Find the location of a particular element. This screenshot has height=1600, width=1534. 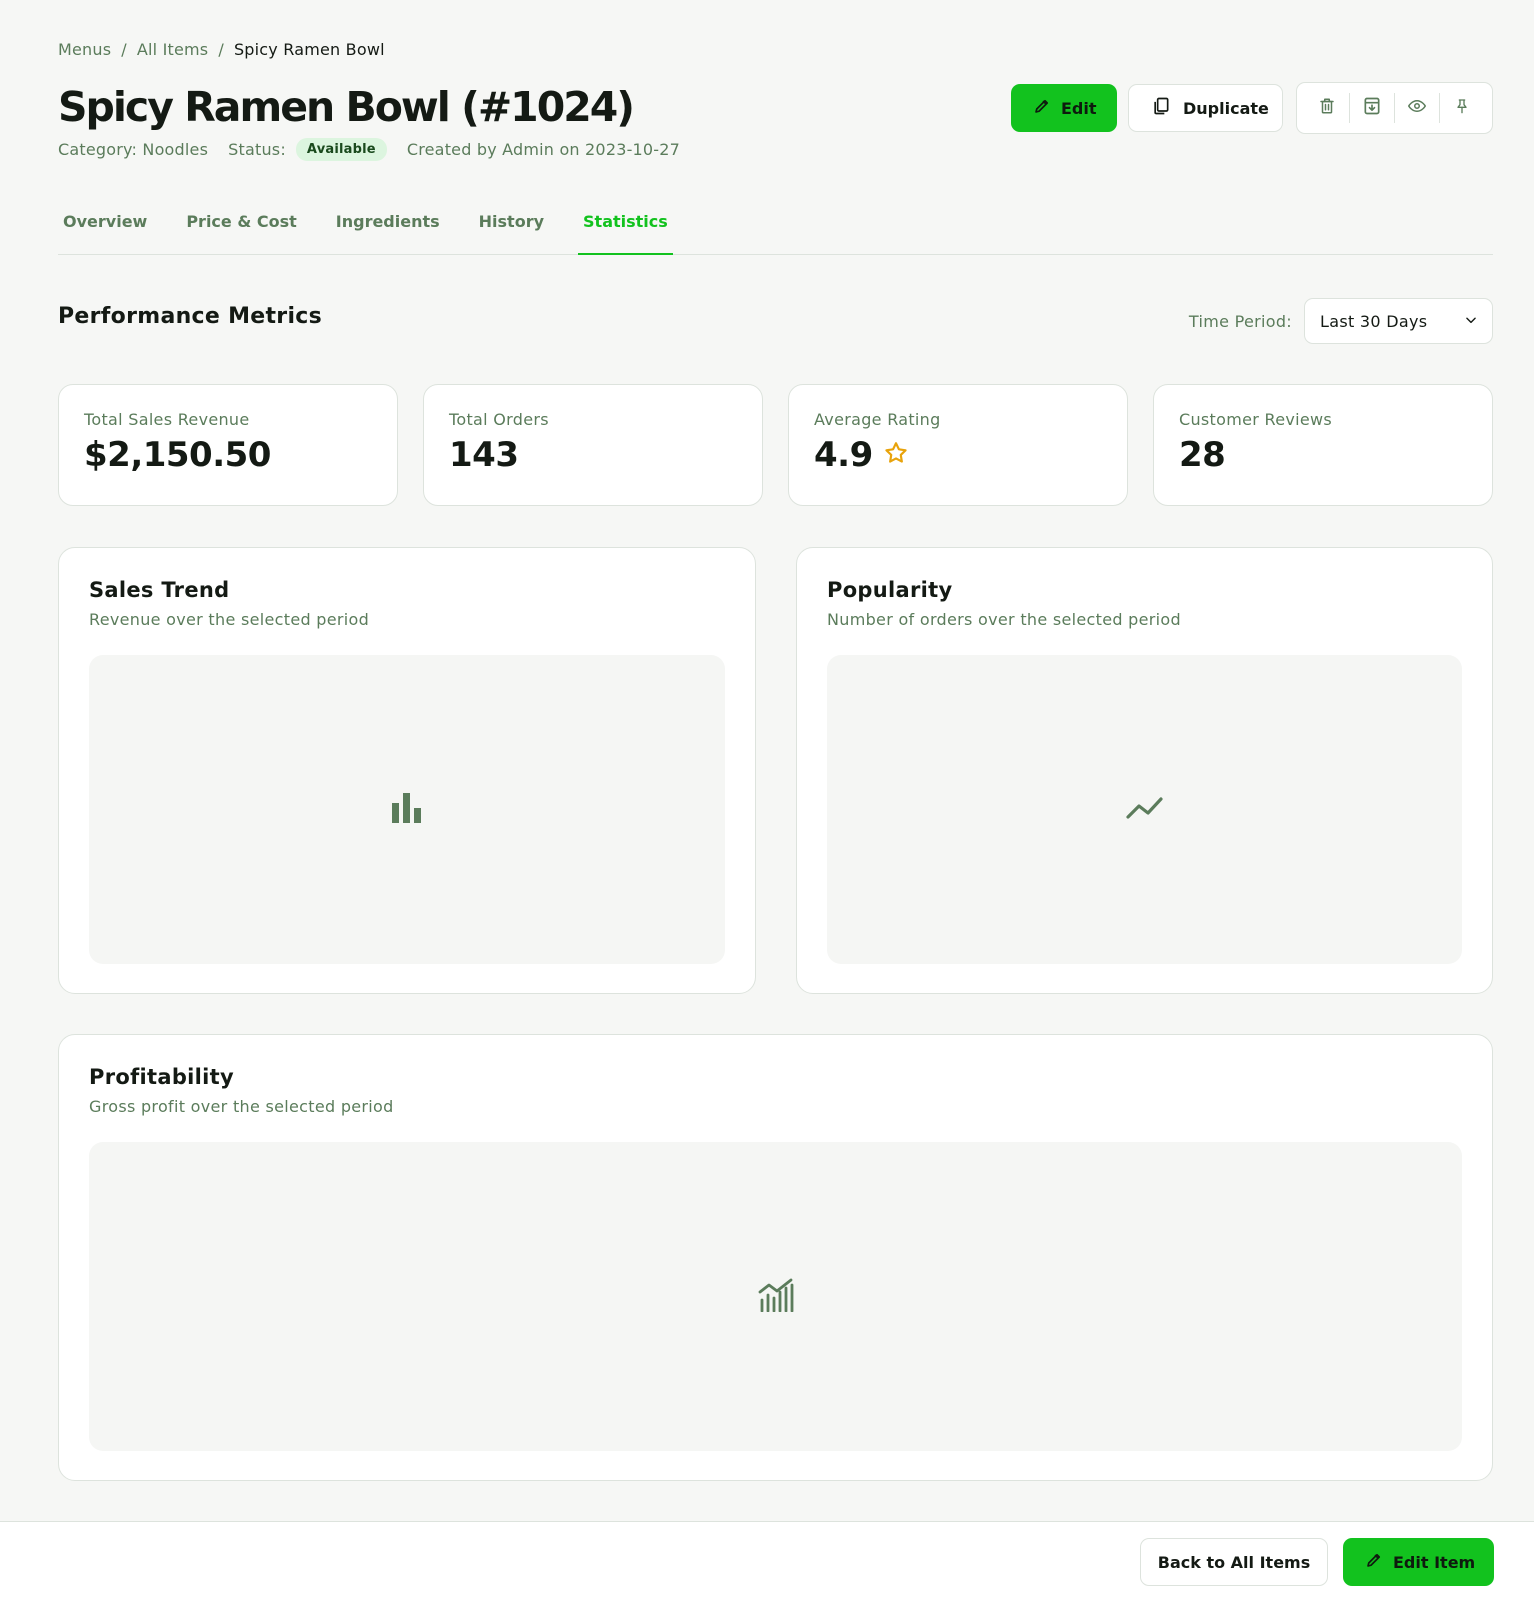

time-period-filter: Time Period: Last 30 Days is located at coordinates (1341, 321).